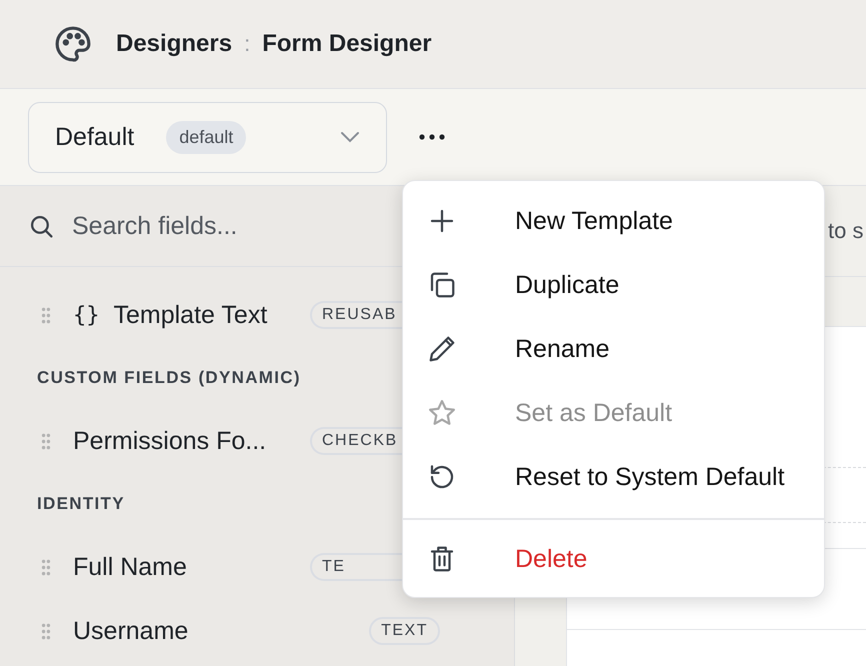  I want to click on palette-icon, so click(73, 44).